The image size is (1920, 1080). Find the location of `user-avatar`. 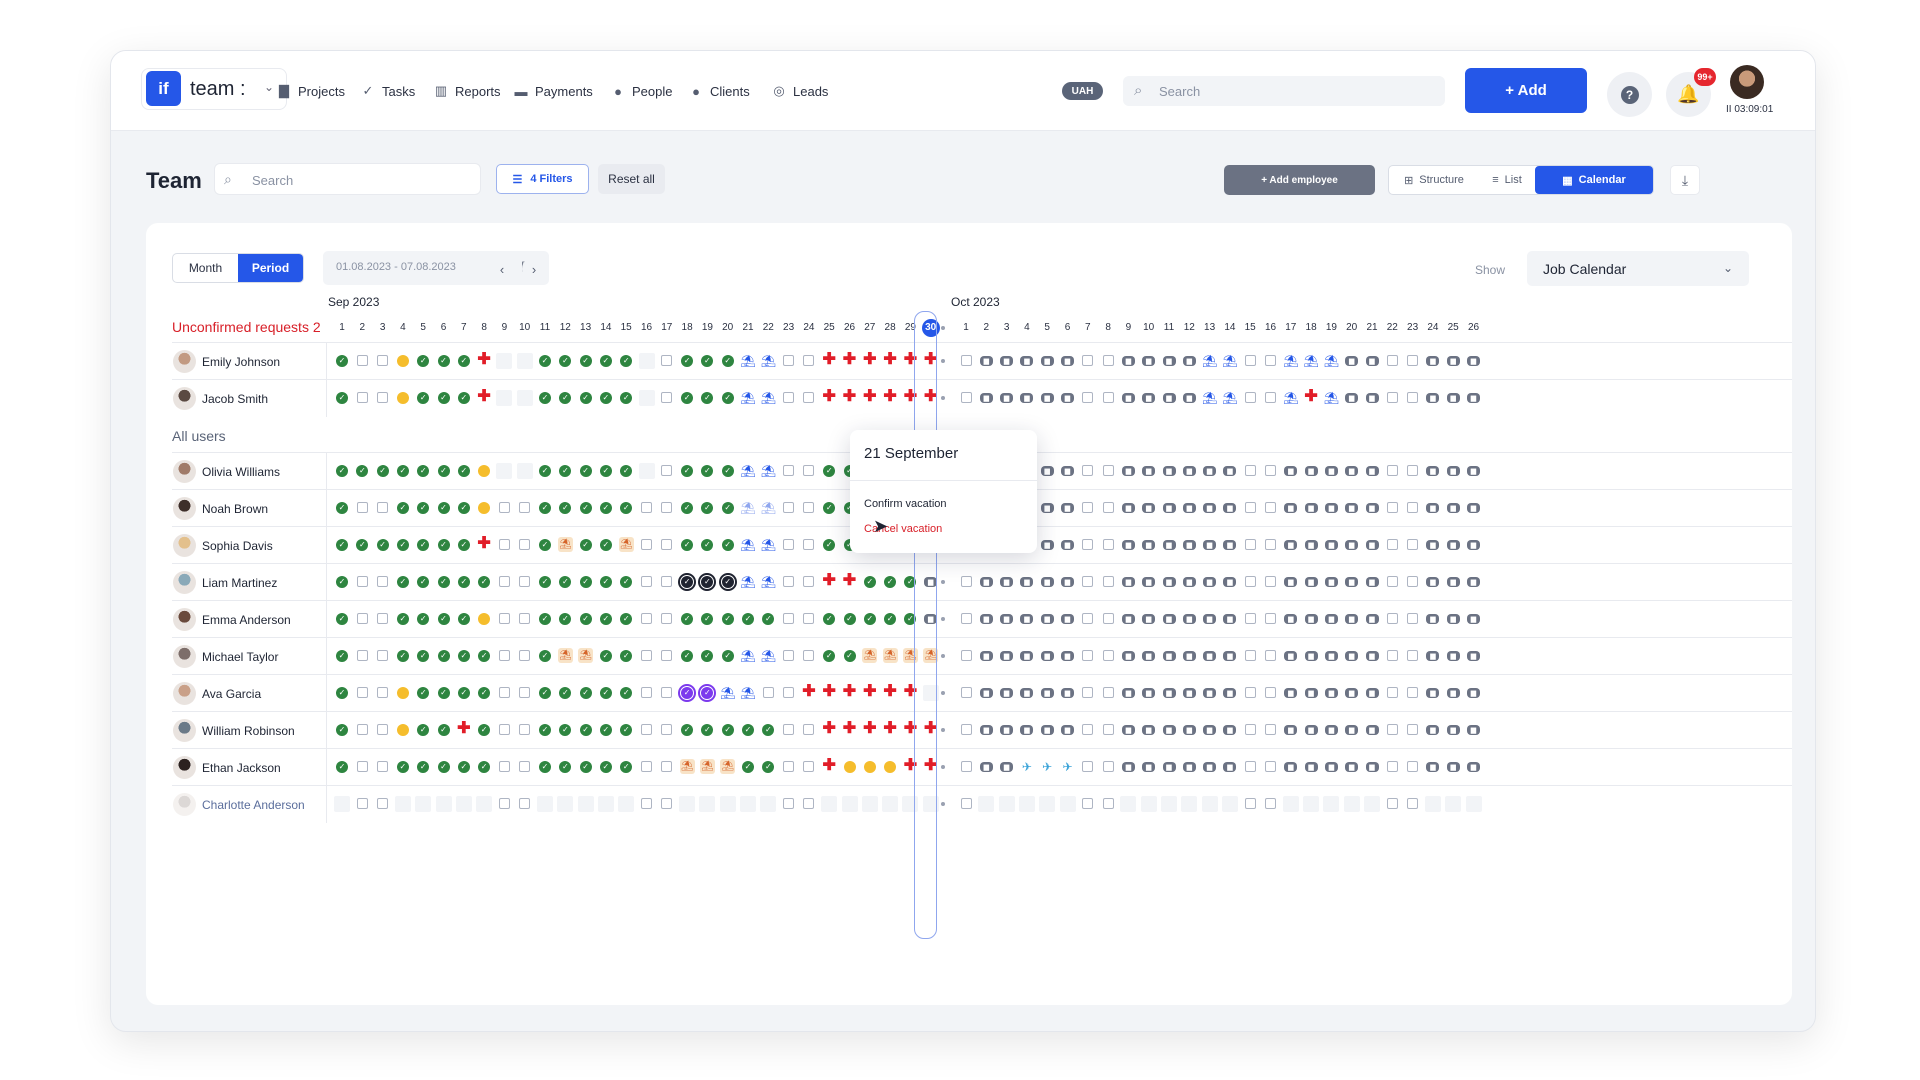

user-avatar is located at coordinates (1747, 82).